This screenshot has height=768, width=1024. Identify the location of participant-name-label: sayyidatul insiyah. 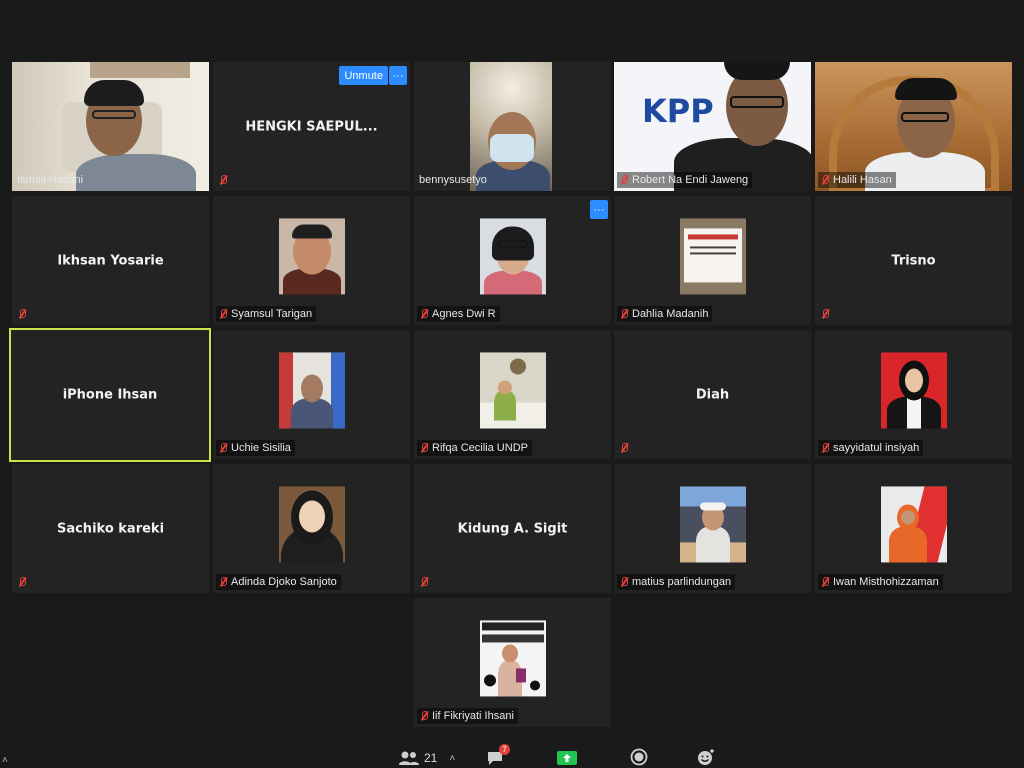
(871, 448).